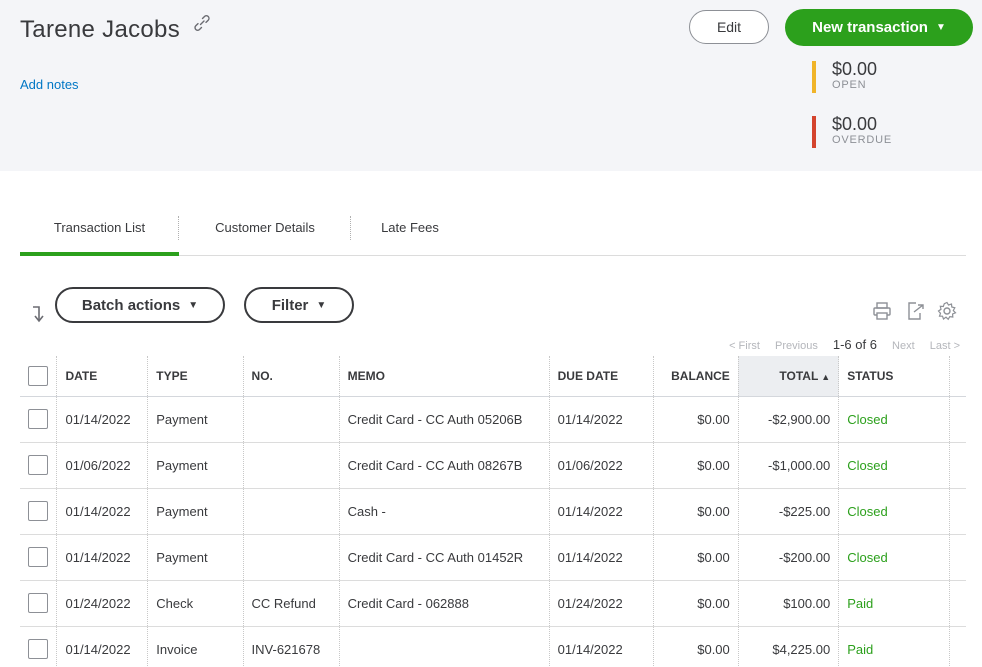 This screenshot has width=982, height=667. What do you see at coordinates (788, 646) in the screenshot?
I see `cell-total: $4,225.00` at bounding box center [788, 646].